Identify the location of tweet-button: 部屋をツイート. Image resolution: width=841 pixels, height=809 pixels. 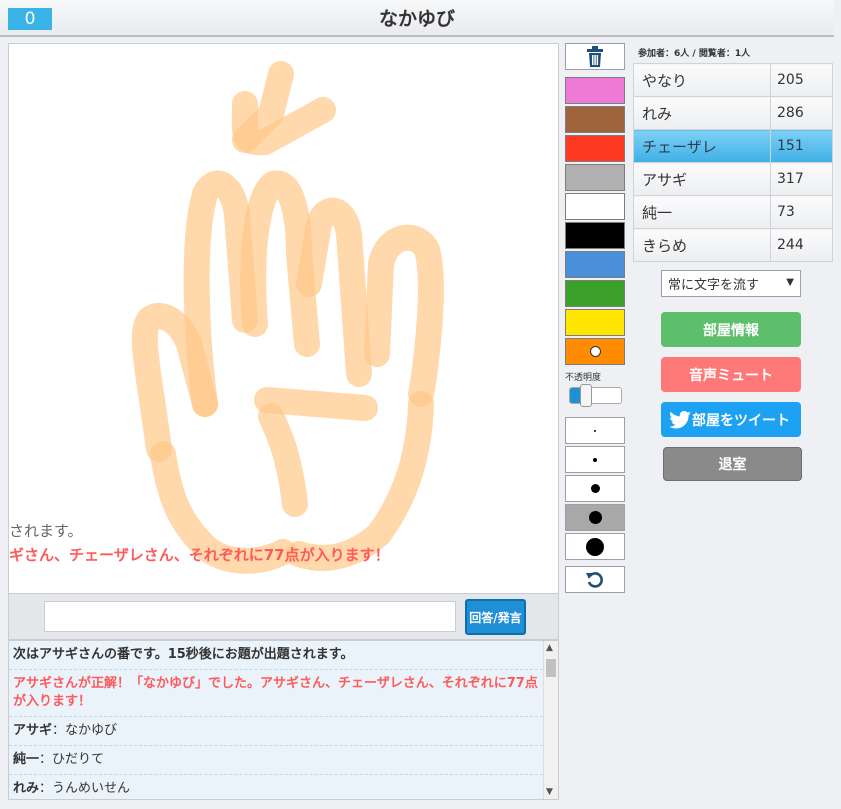
(731, 419).